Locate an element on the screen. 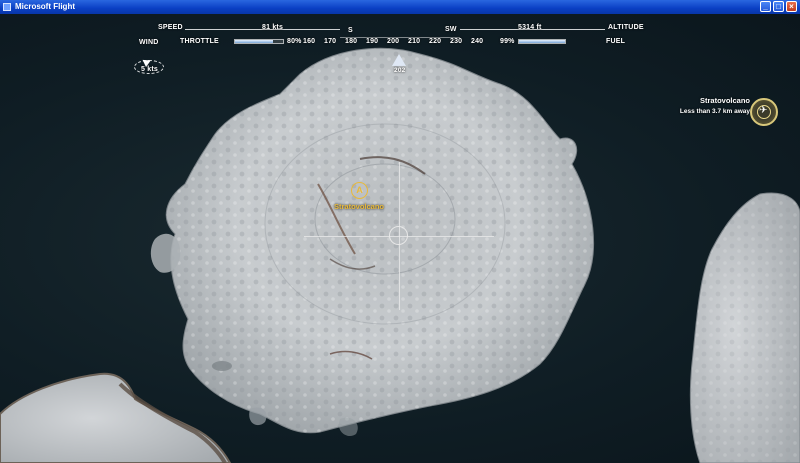 Image resolution: width=800 pixels, height=463 pixels. heading-letter-s: S is located at coordinates (350, 30).